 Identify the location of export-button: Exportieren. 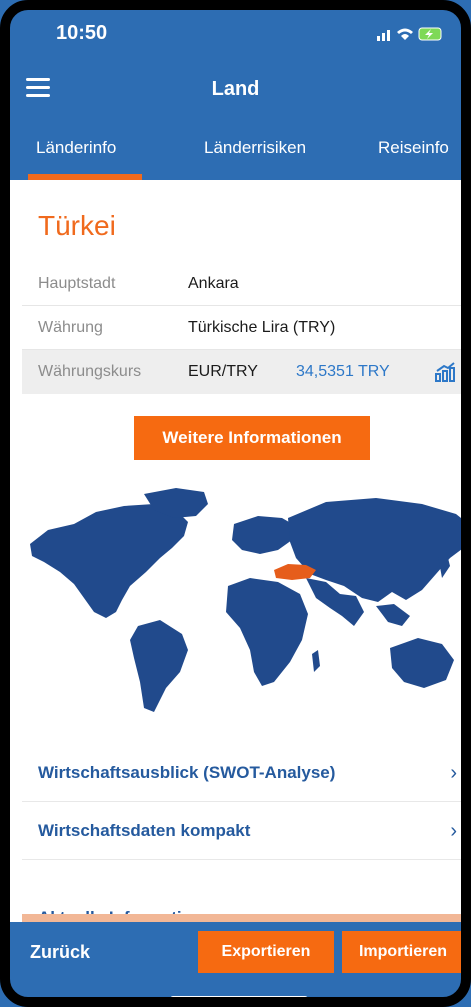
(266, 952).